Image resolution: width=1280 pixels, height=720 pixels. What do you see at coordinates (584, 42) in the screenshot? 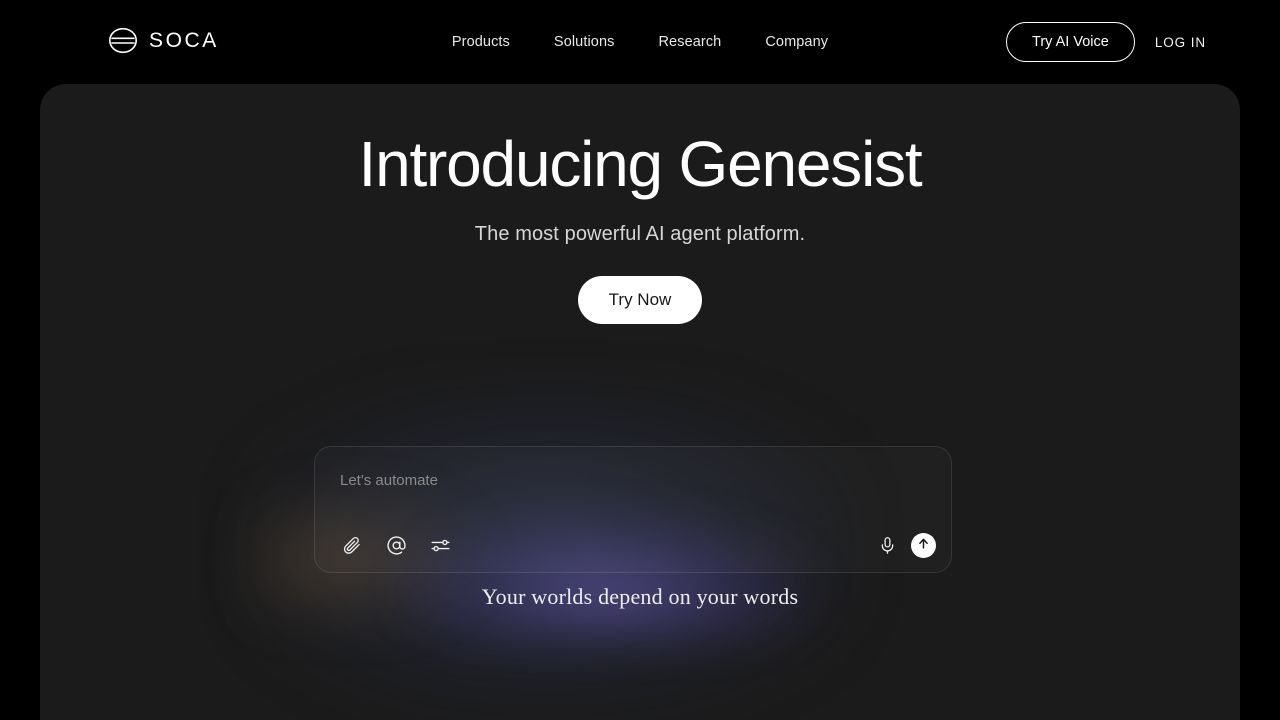
I see `nav-link-solutions: Solutions` at bounding box center [584, 42].